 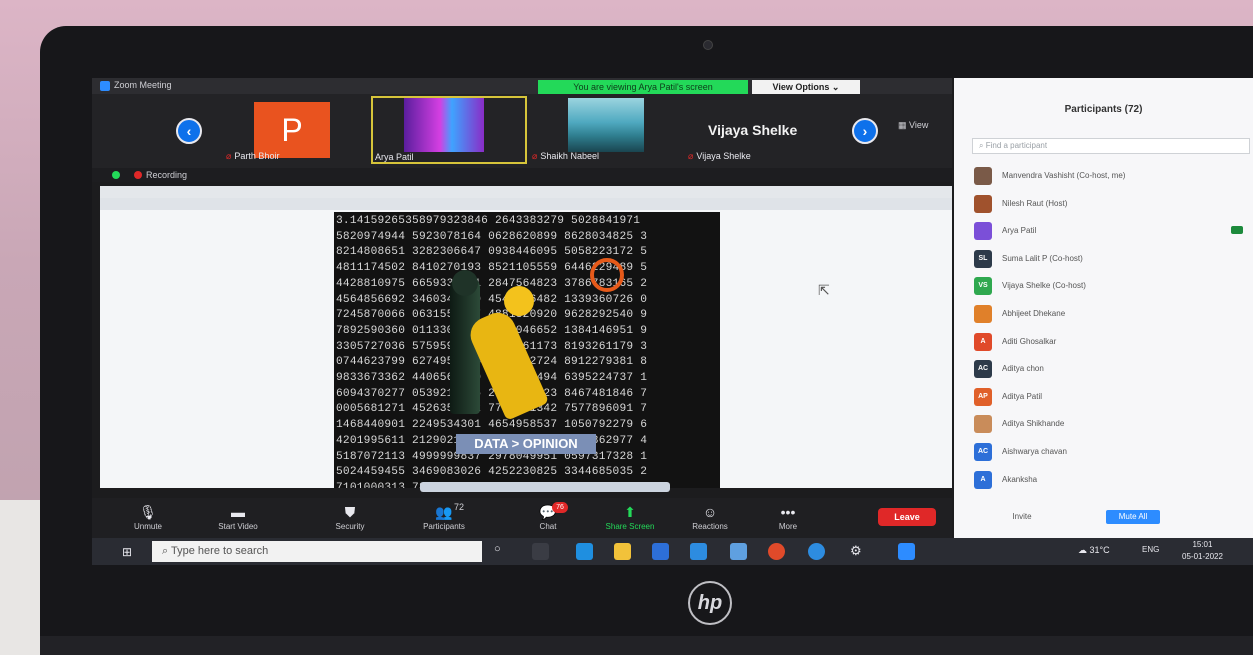 I want to click on zoom-taskbar-icon, so click(x=906, y=551).